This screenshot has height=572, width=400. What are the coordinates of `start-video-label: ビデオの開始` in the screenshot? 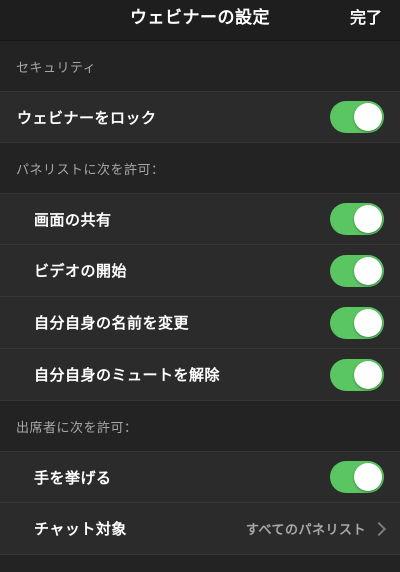 It's located at (81, 271).